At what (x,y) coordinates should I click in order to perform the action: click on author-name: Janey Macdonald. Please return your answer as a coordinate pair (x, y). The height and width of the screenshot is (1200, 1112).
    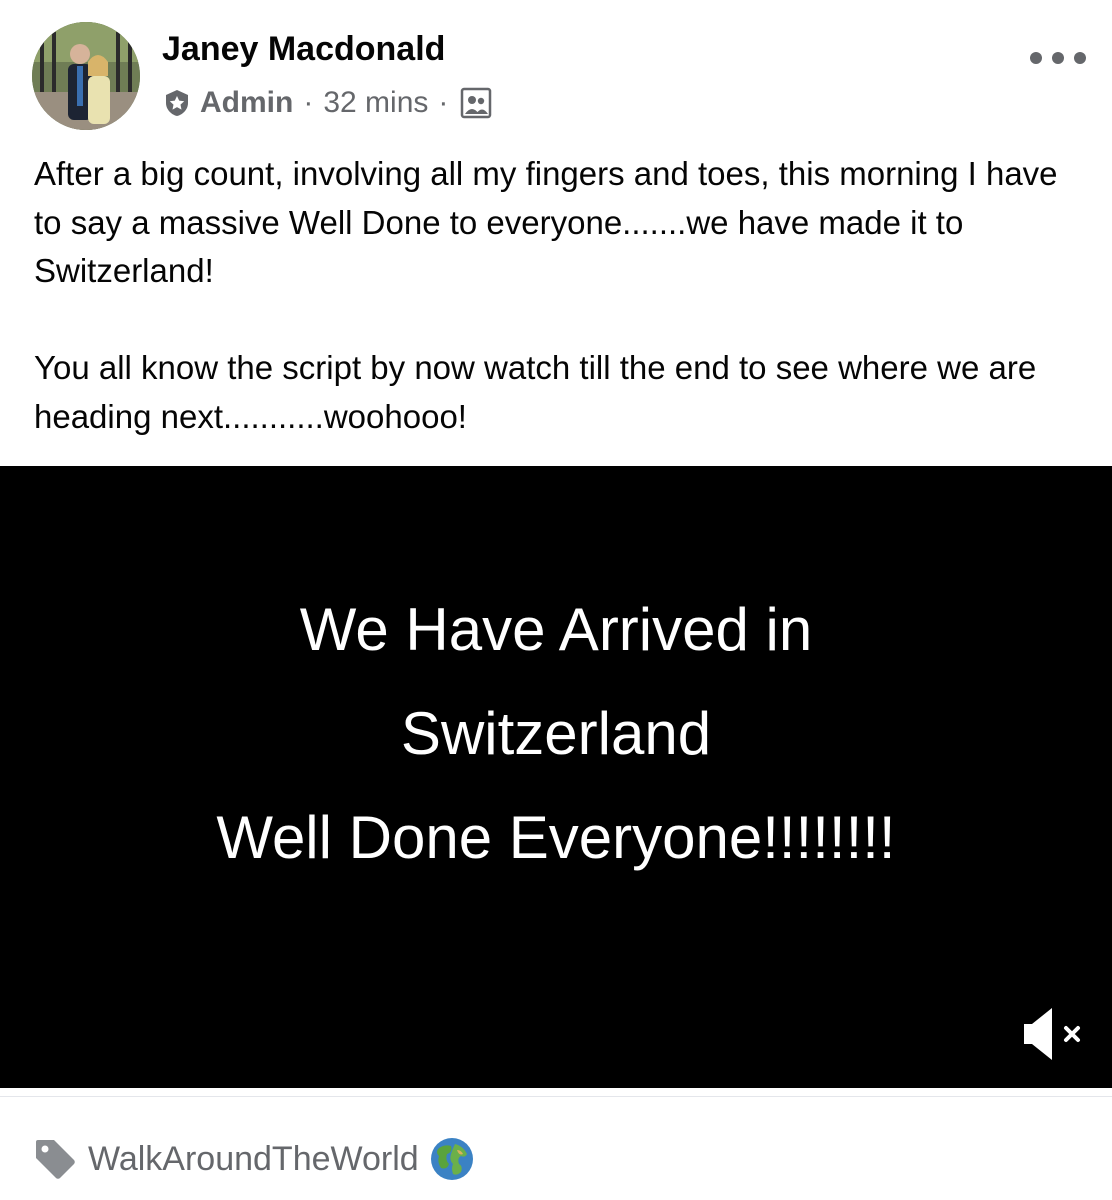
    Looking at the image, I should click on (303, 49).